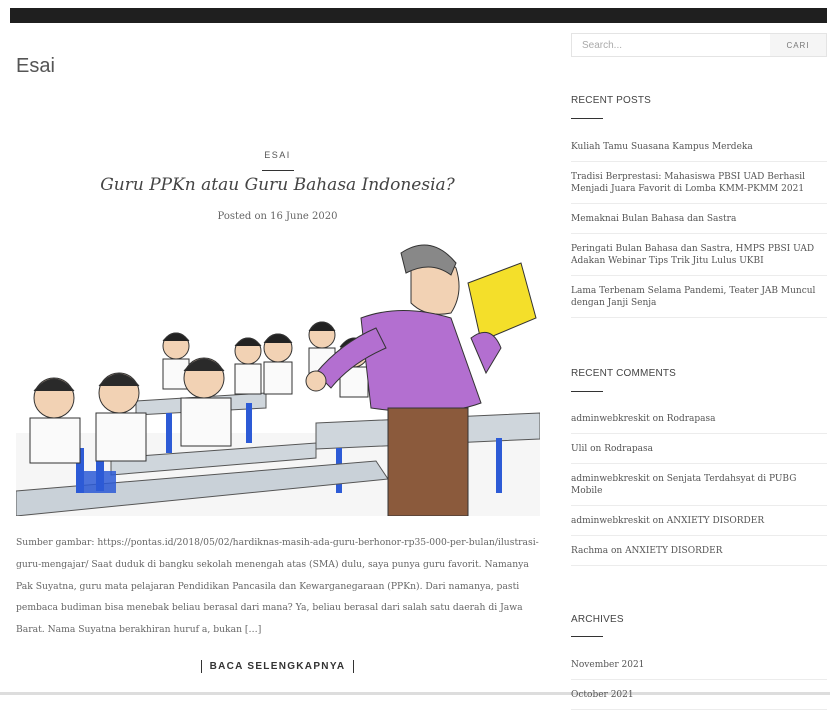 The width and height of the screenshot is (830, 710). I want to click on posted-on-label: Posted on, so click(242, 216).